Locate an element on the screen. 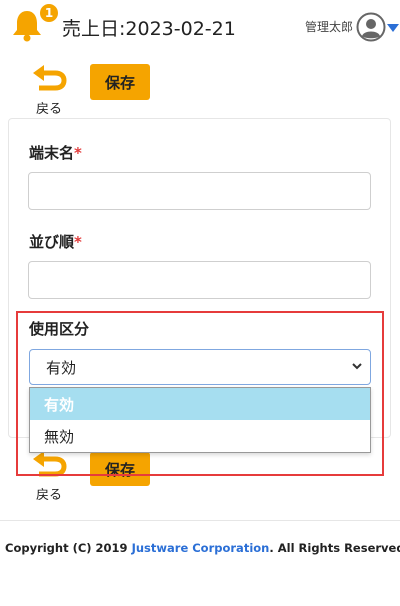 The height and width of the screenshot is (606, 400). back-button: 戻る is located at coordinates (50, 88).